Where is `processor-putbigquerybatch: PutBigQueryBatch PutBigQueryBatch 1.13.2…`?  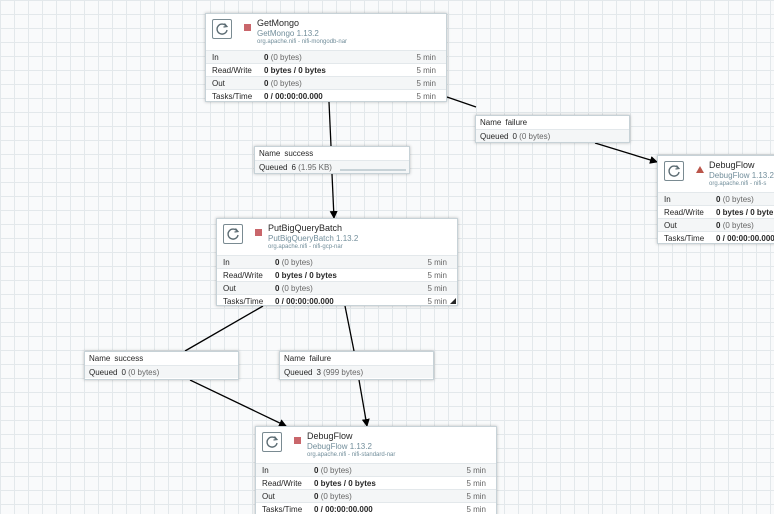 processor-putbigquerybatch: PutBigQueryBatch PutBigQueryBatch 1.13.2… is located at coordinates (337, 262).